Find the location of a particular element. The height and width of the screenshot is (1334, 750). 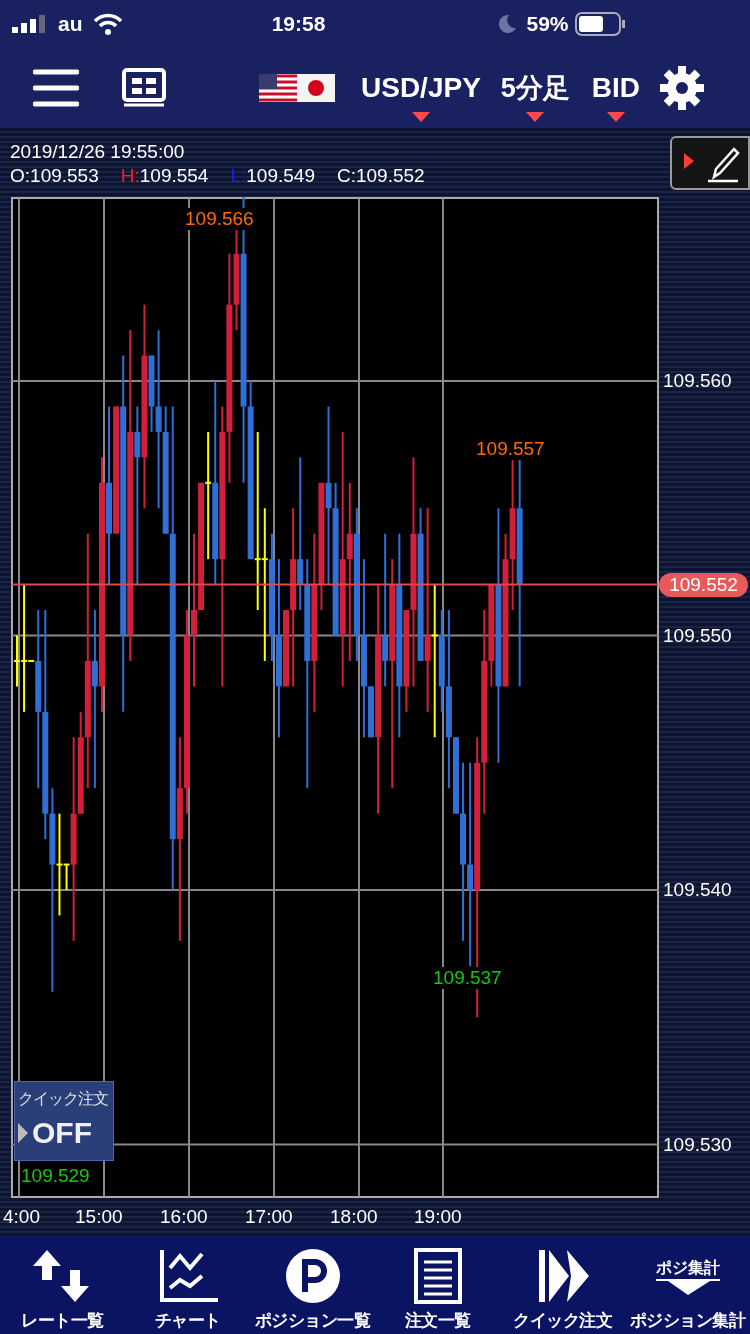

nav-tab: レート一覧 is located at coordinates (62, 1285).